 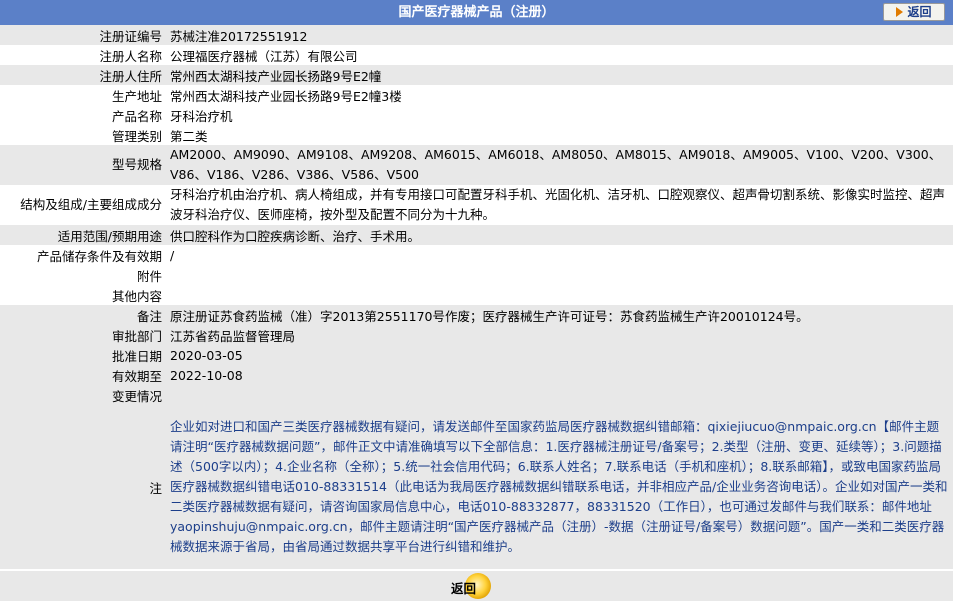 I want to click on row-other-content: 其他内容, so click(x=476, y=295).